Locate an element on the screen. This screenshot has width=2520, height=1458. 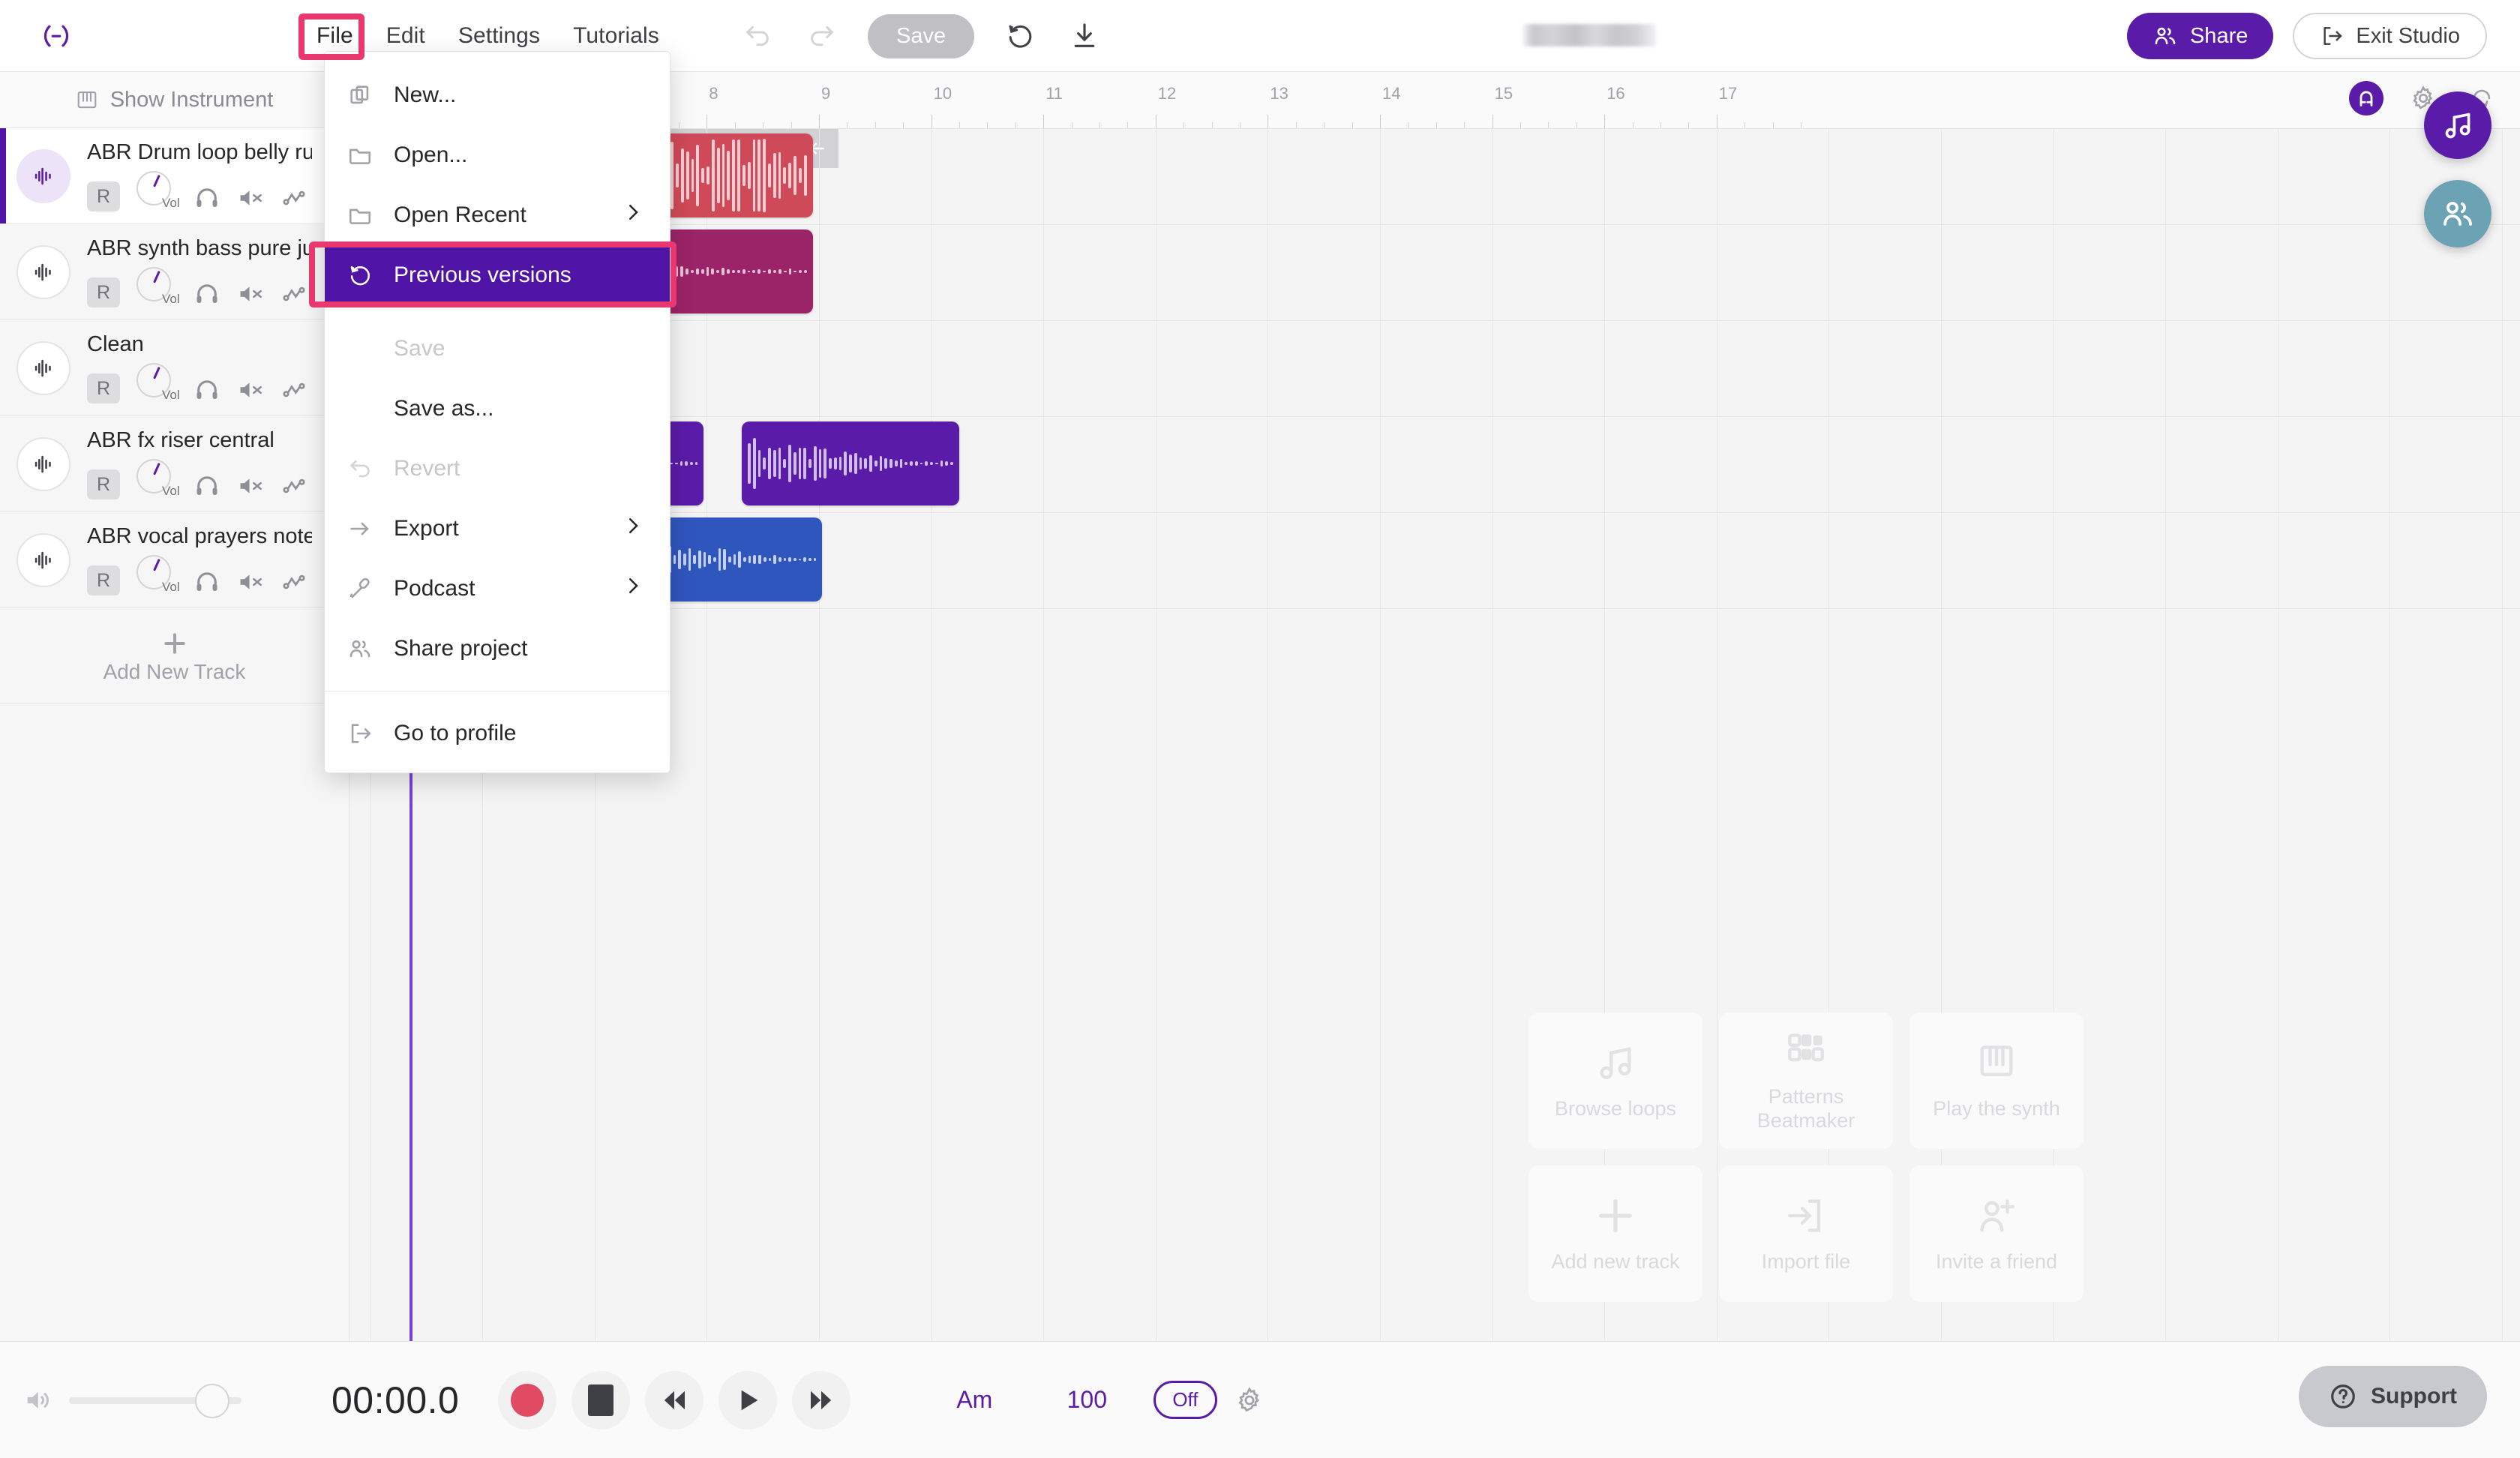
track-name: ABR Drum loop belly rub is located at coordinates (199, 152).